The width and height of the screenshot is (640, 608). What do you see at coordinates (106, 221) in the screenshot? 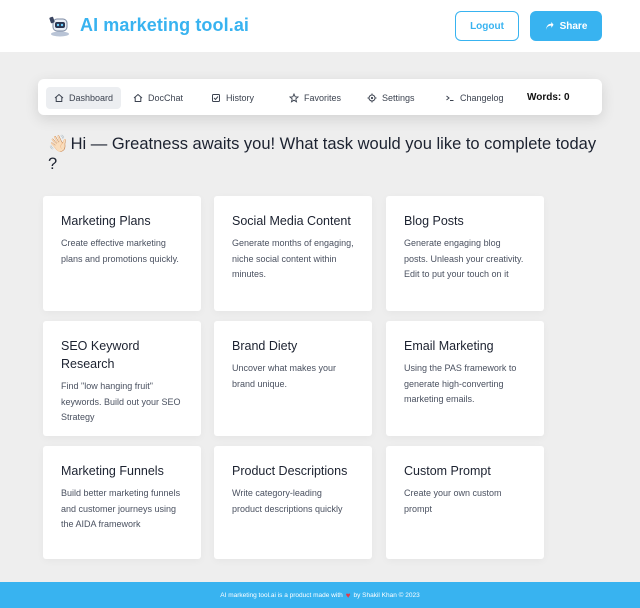
I see `card-title: Marketing Plans` at bounding box center [106, 221].